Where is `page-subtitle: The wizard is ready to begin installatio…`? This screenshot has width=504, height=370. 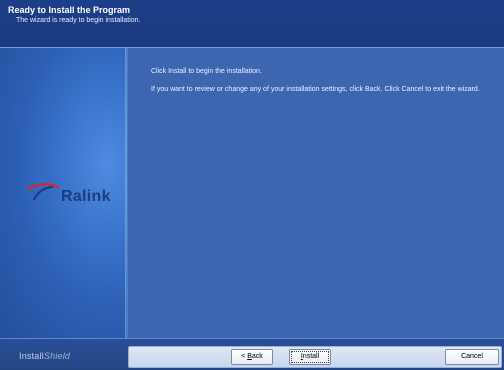
page-subtitle: The wizard is ready to begin installatio… is located at coordinates (78, 20).